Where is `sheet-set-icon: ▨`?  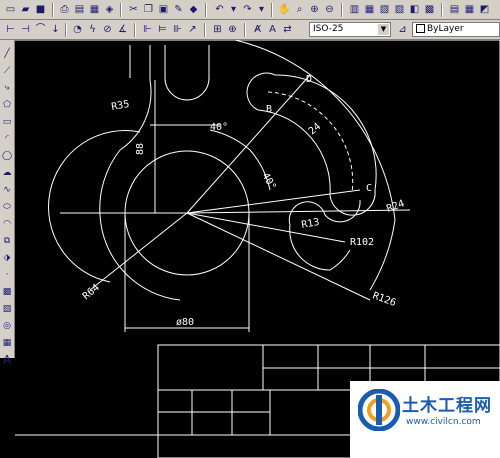
sheet-set-icon: ▨ is located at coordinates (399, 9).